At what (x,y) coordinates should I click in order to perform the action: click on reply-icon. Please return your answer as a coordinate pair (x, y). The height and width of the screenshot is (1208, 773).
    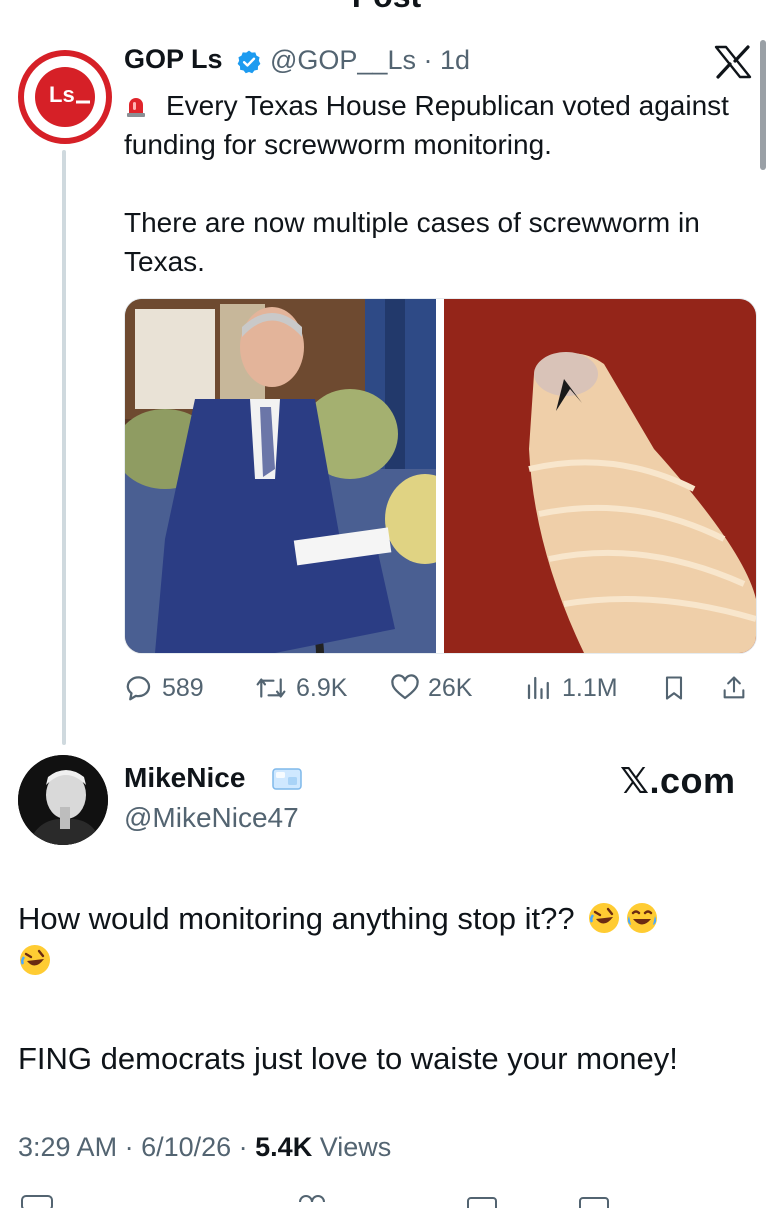
    Looking at the image, I should click on (138, 688).